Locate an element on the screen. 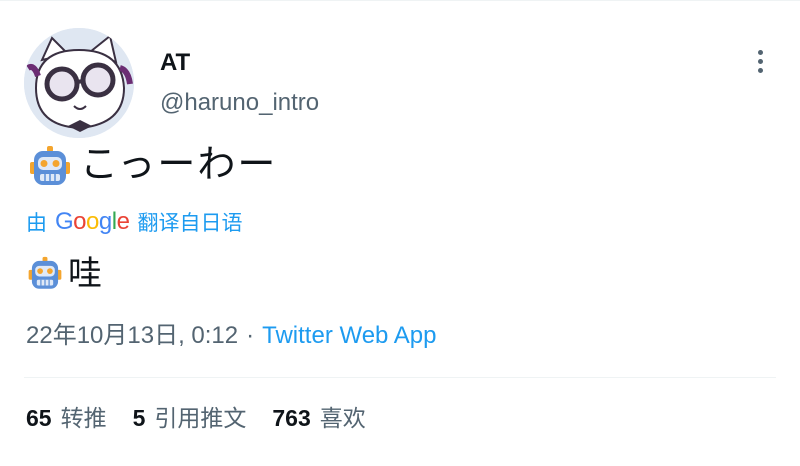 Image resolution: width=800 pixels, height=466 pixels. quotes-label: 引用推文 is located at coordinates (200, 418).